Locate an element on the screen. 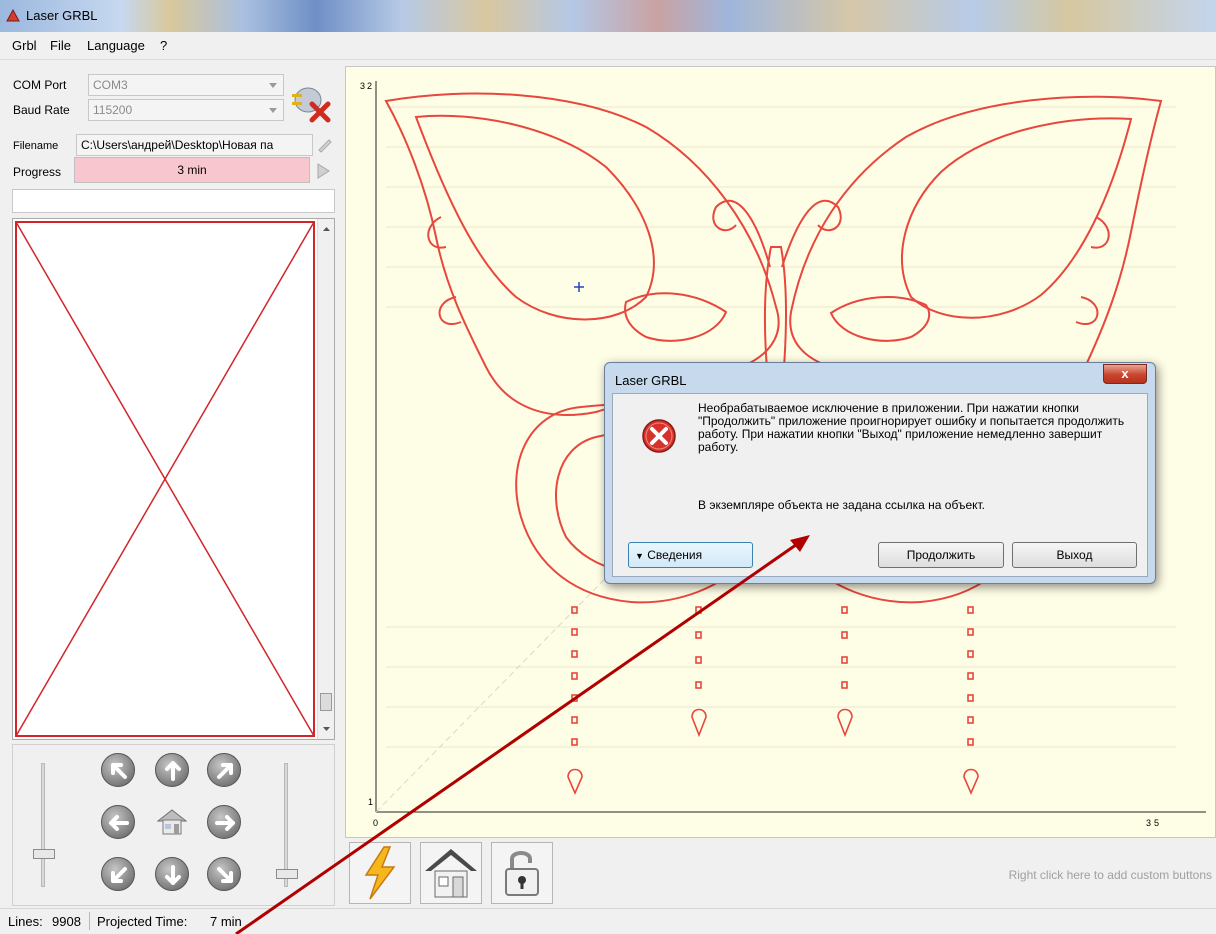 This screenshot has width=1216, height=934. com-port-value: COM3 is located at coordinates (110, 85).